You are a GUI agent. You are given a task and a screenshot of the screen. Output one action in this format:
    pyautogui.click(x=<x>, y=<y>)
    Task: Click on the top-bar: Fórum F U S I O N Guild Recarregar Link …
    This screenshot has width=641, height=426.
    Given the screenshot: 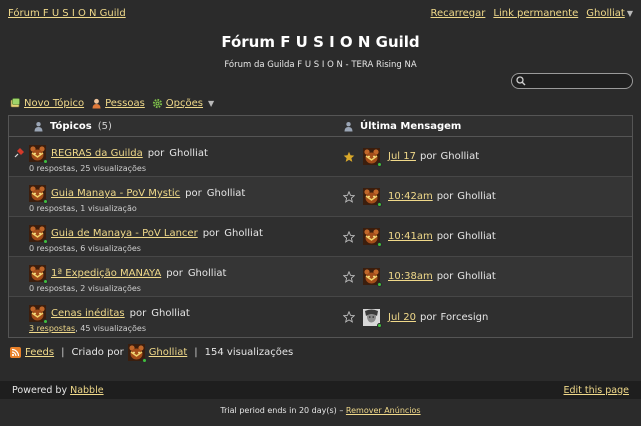 What is the action you would take?
    pyautogui.click(x=320, y=13)
    